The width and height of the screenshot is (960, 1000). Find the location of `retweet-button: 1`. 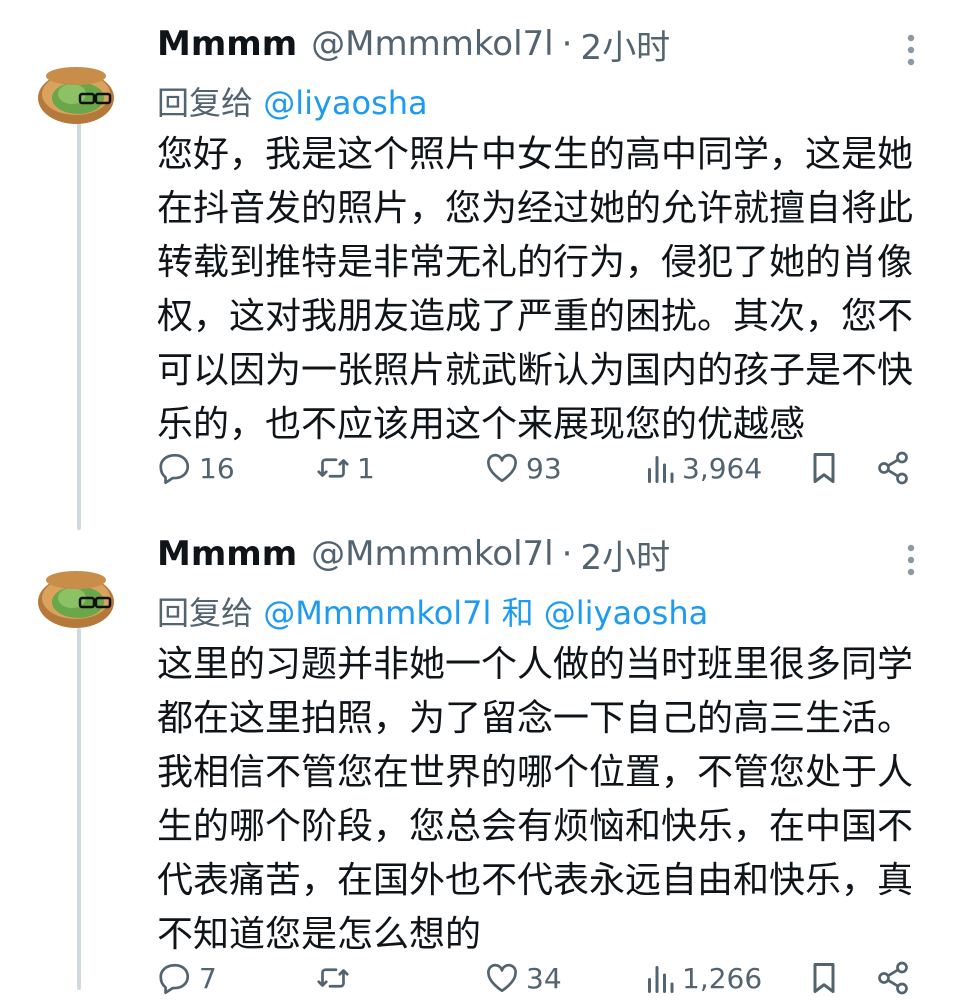

retweet-button: 1 is located at coordinates (345, 468).